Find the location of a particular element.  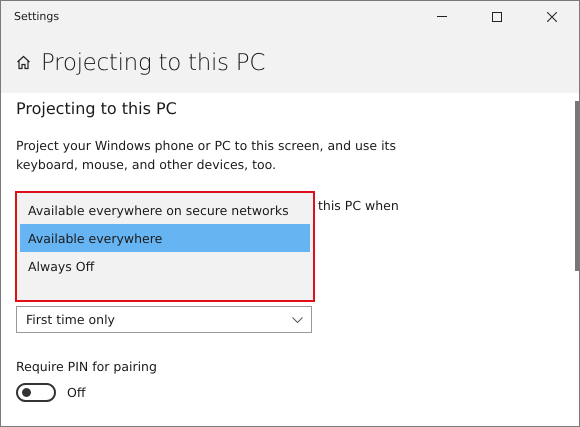

ask-to-project-dropdown: First time only is located at coordinates (164, 319).